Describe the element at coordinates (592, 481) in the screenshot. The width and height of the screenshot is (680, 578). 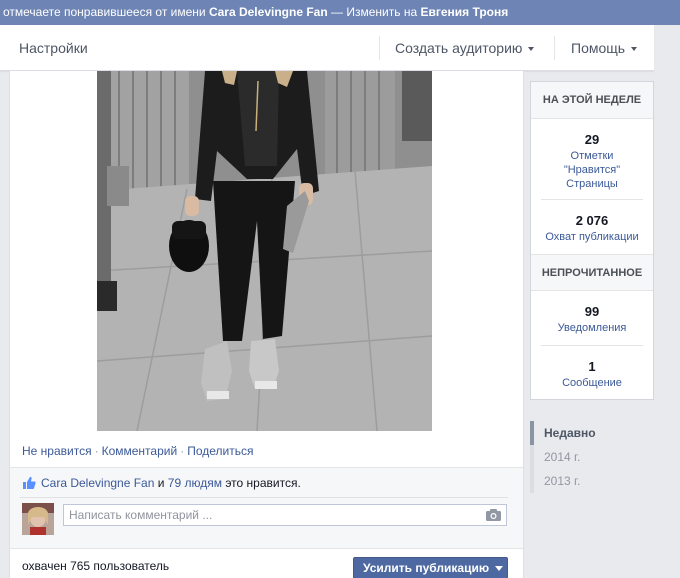
I see `timeline-item-2013: 2013 г.` at that location.